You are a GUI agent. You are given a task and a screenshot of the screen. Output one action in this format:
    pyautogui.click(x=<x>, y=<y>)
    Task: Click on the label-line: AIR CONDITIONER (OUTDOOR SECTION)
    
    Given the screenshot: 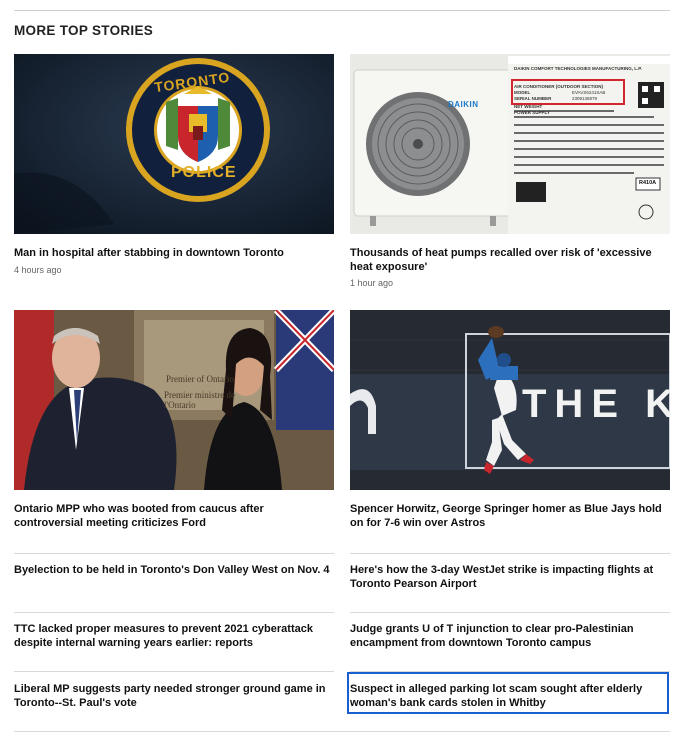 What is the action you would take?
    pyautogui.click(x=558, y=86)
    